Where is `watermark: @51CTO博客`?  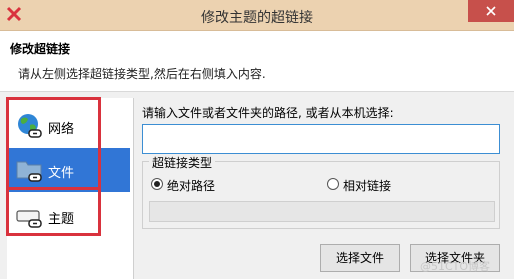
watermark: @51CTO博客 is located at coordinates (455, 266).